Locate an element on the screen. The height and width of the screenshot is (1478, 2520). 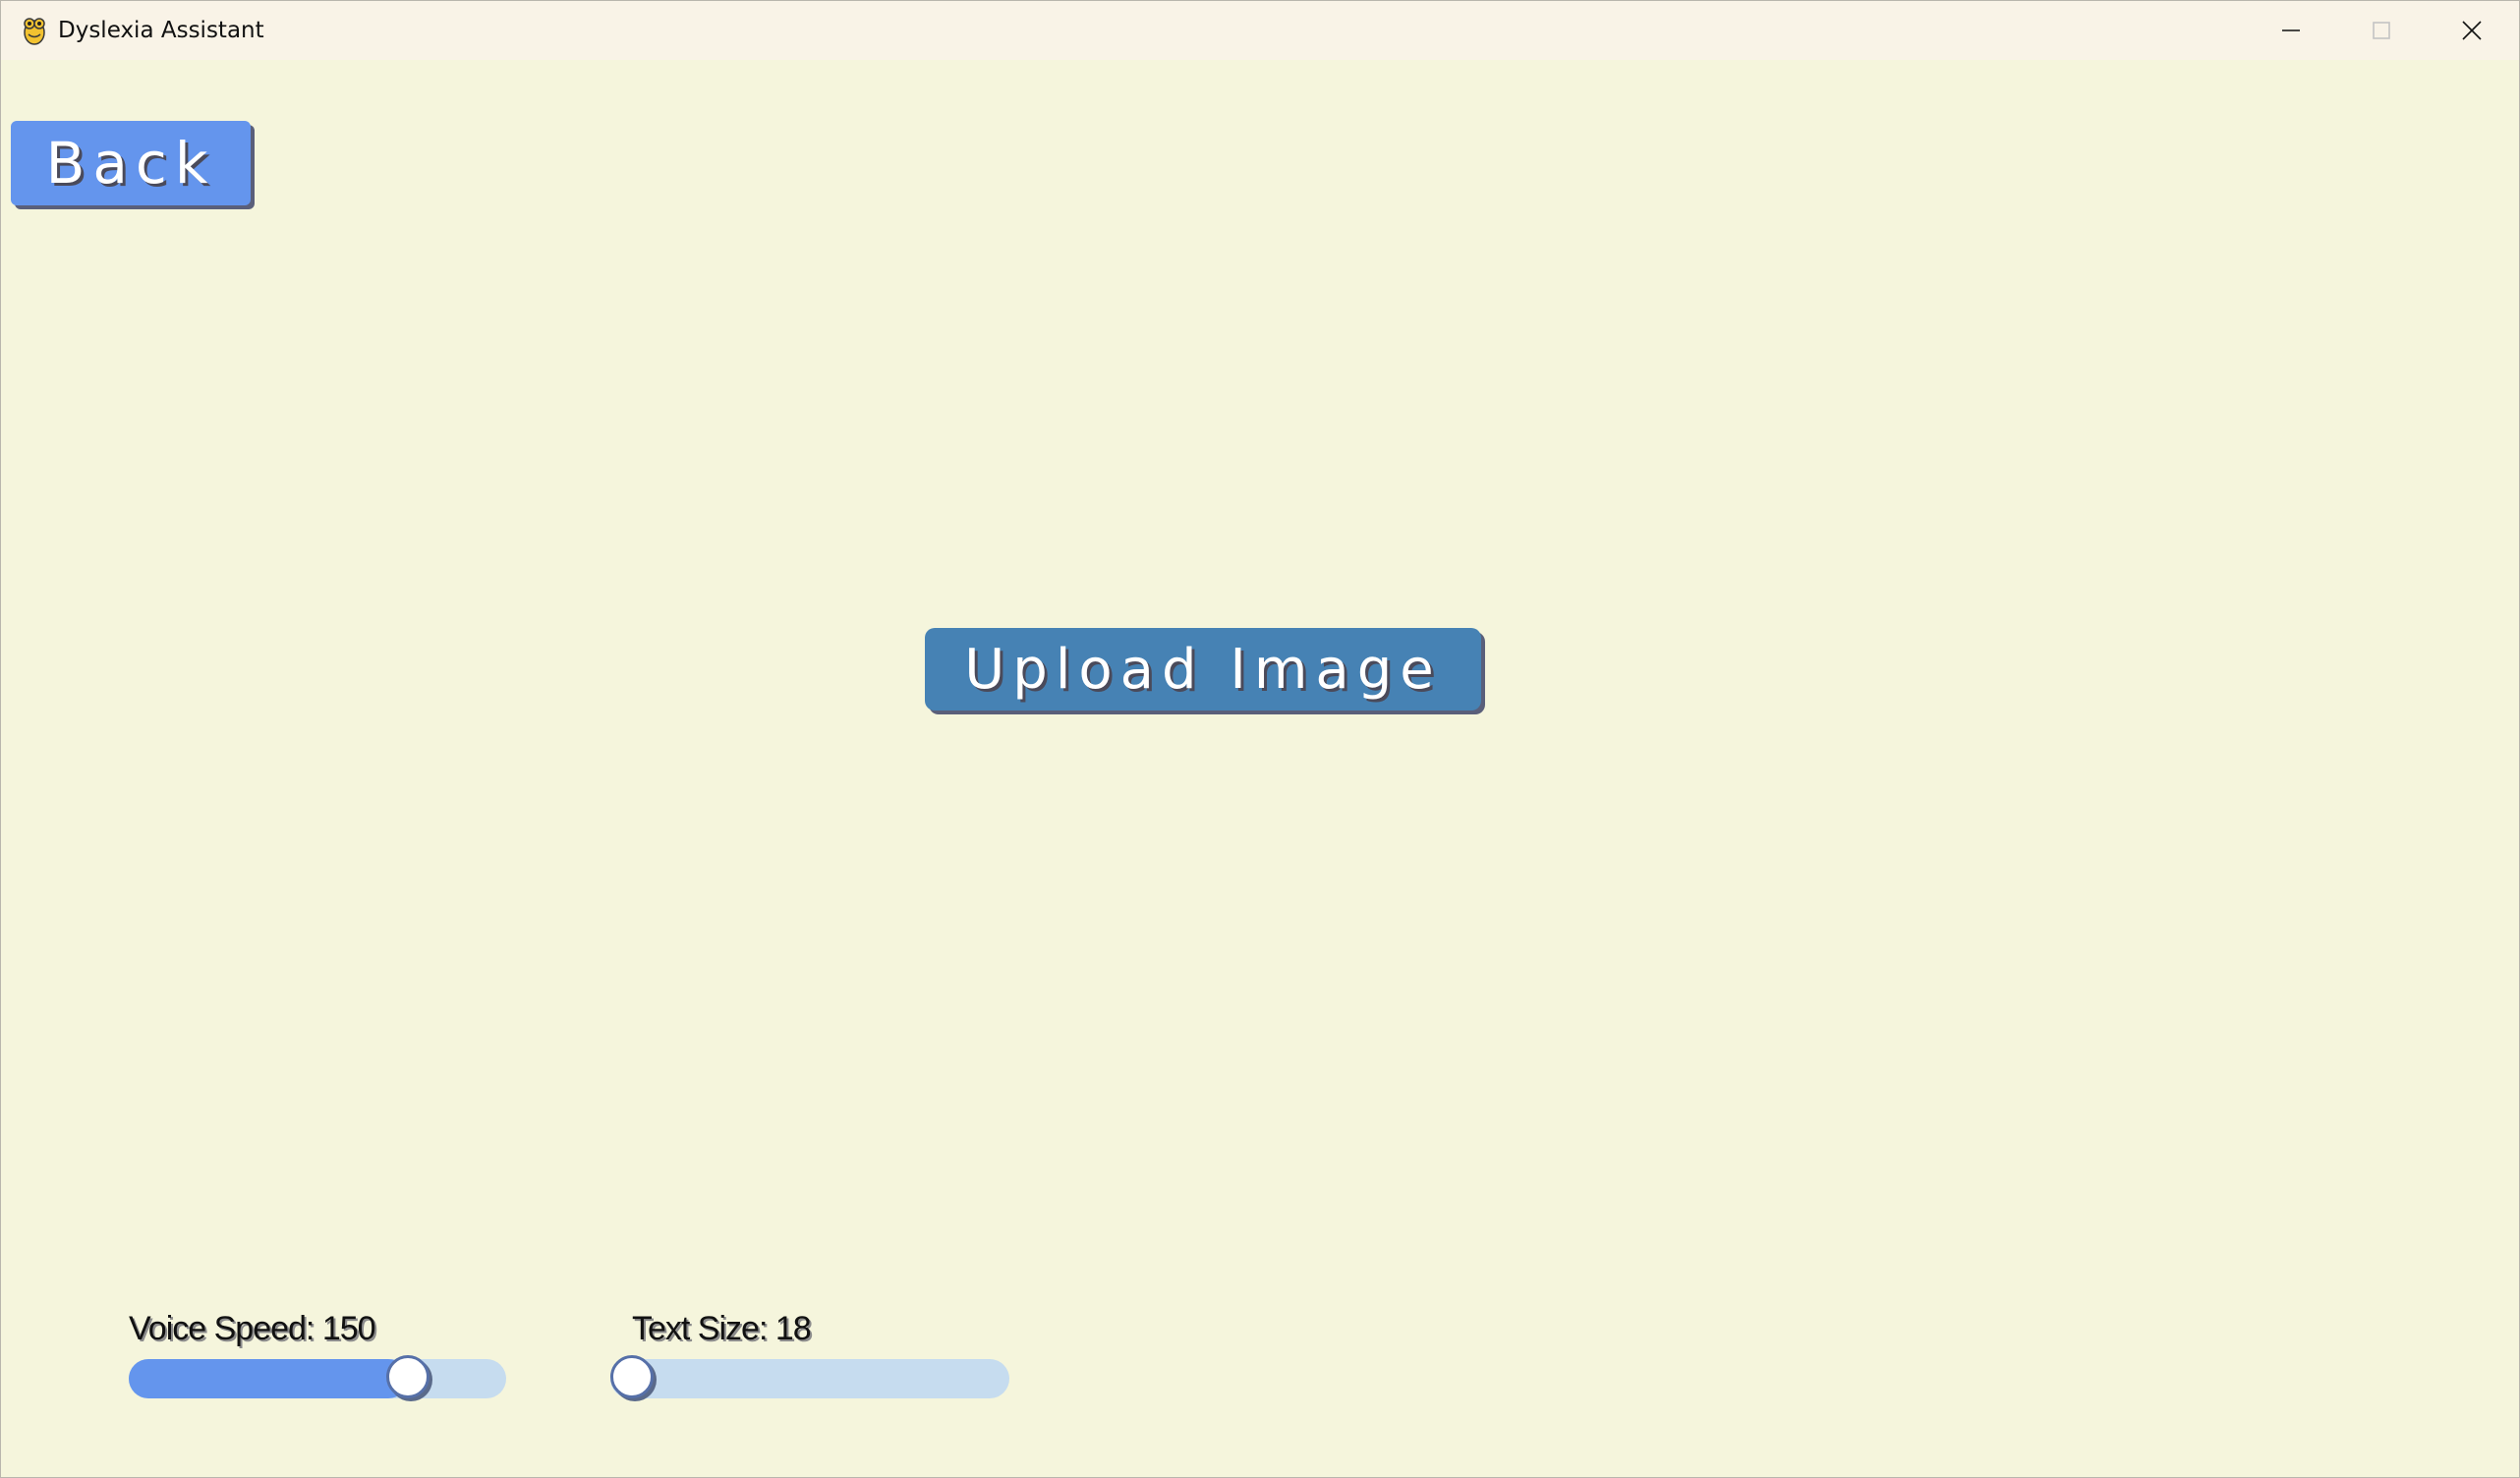
voice-speed-thumb is located at coordinates (408, 1376).